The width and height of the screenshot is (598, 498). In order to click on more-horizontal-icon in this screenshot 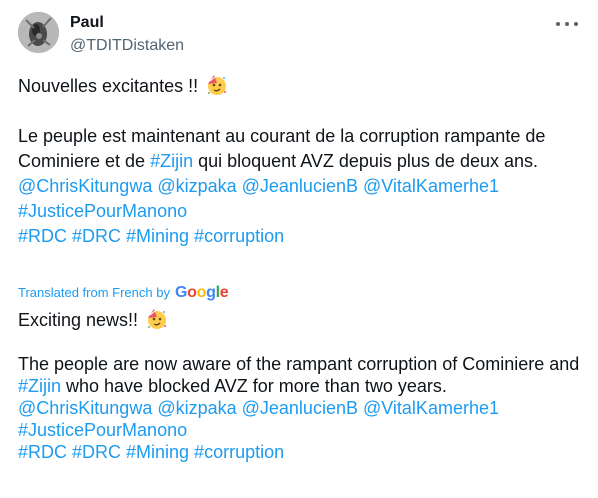, I will do `click(558, 24)`.